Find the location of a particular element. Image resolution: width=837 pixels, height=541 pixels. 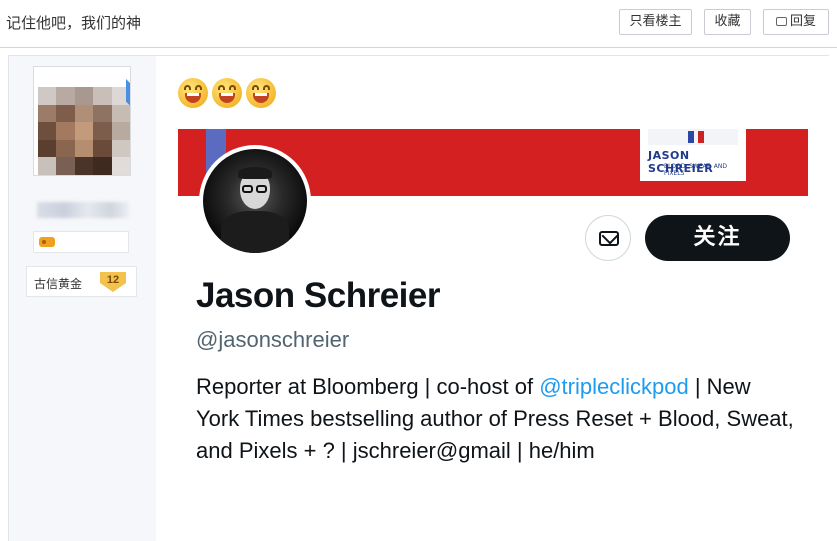

level-badge: 12 is located at coordinates (113, 282).